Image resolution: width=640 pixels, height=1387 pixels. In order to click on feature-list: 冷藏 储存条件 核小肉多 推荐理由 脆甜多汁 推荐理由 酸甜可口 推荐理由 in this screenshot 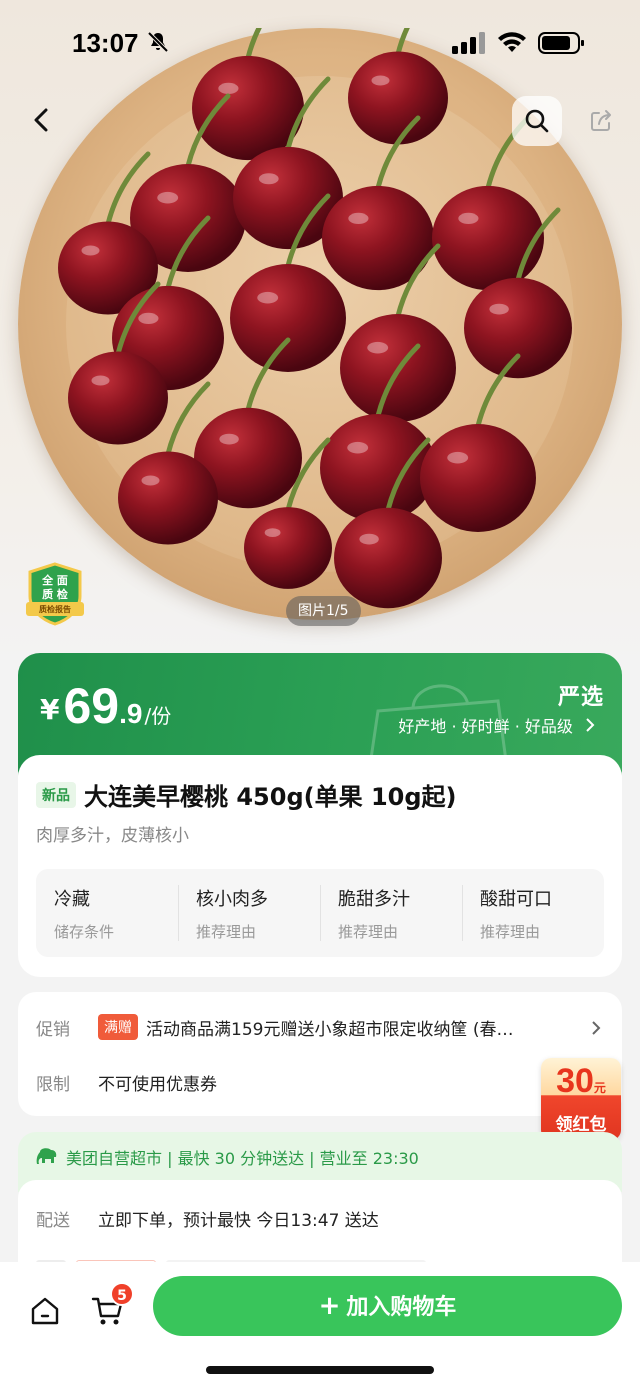, I will do `click(320, 913)`.